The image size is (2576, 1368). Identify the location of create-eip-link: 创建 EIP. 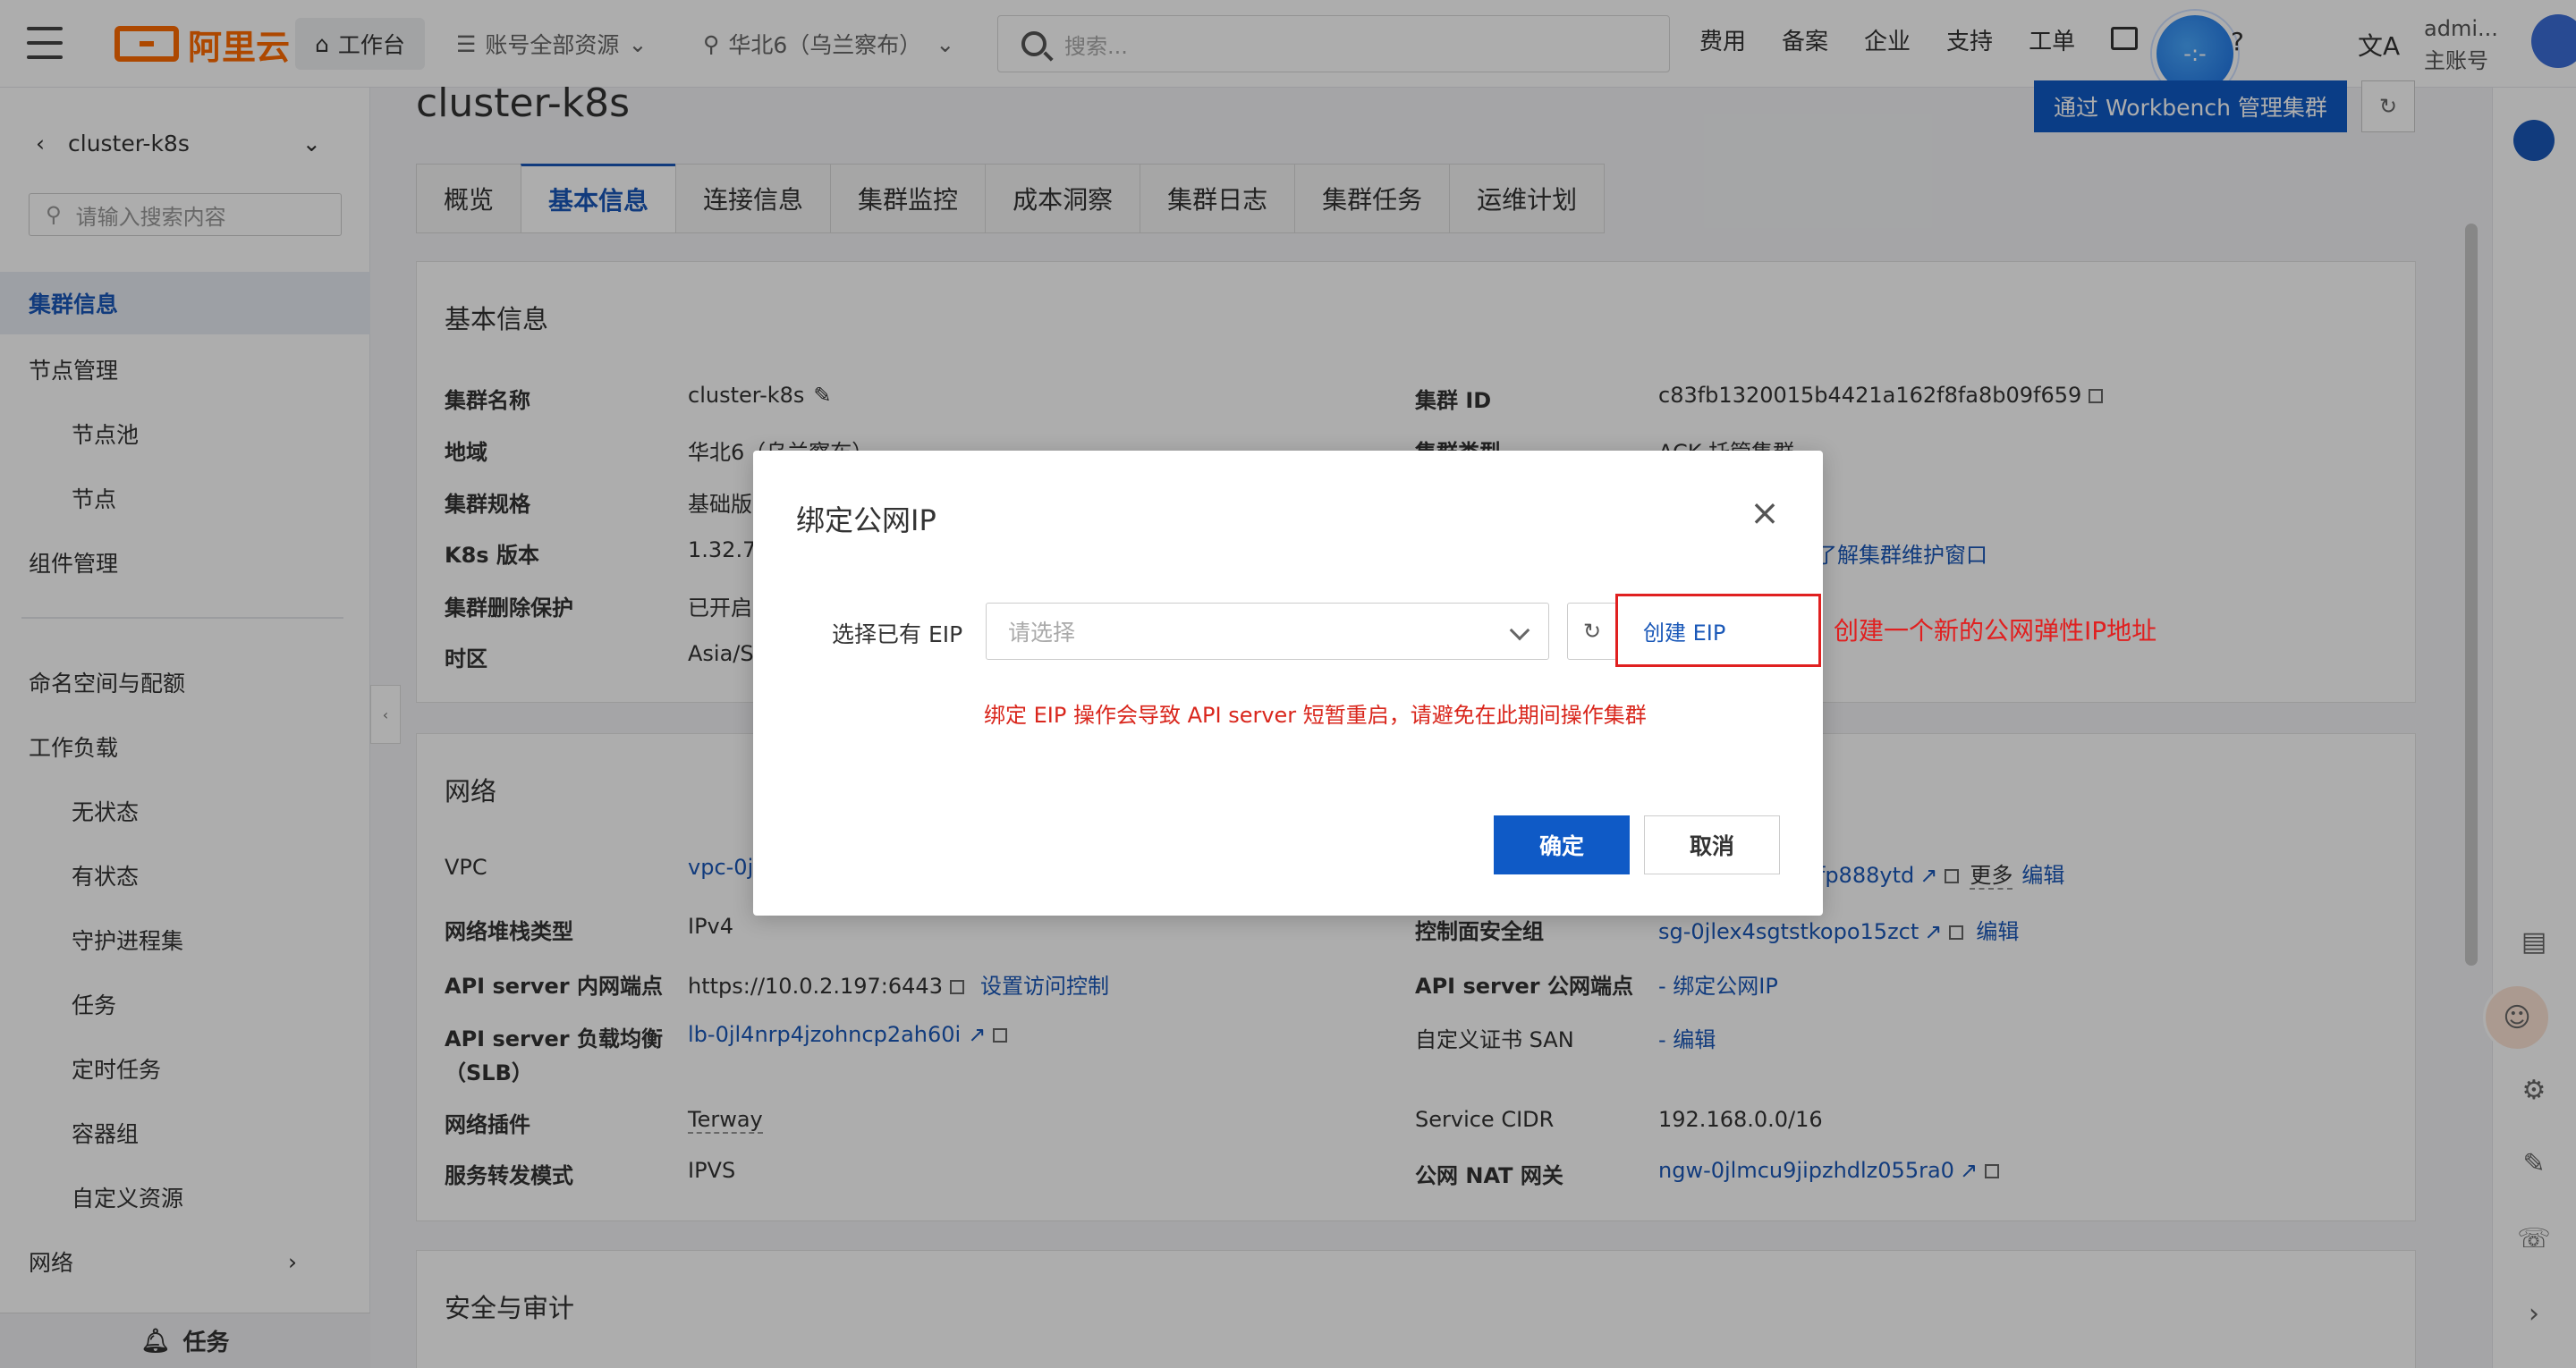
(1718, 630).